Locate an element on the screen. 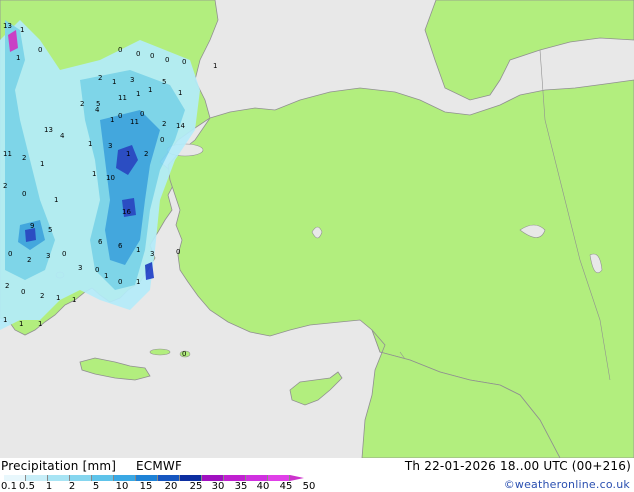 This screenshot has height=492, width=634. colorbar-tick-label: 0.1 is located at coordinates (9, 486).